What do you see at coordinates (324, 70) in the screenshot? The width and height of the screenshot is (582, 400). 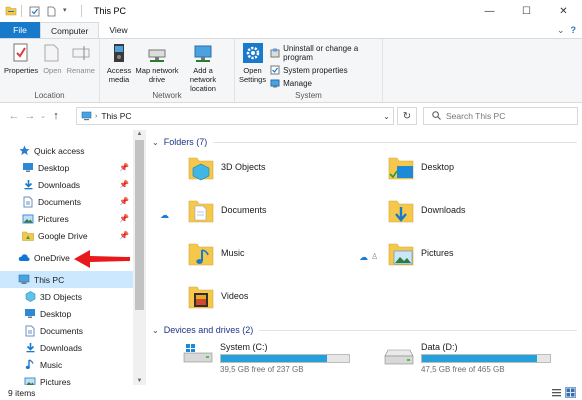 I see `system-properties-button: System properties` at bounding box center [324, 70].